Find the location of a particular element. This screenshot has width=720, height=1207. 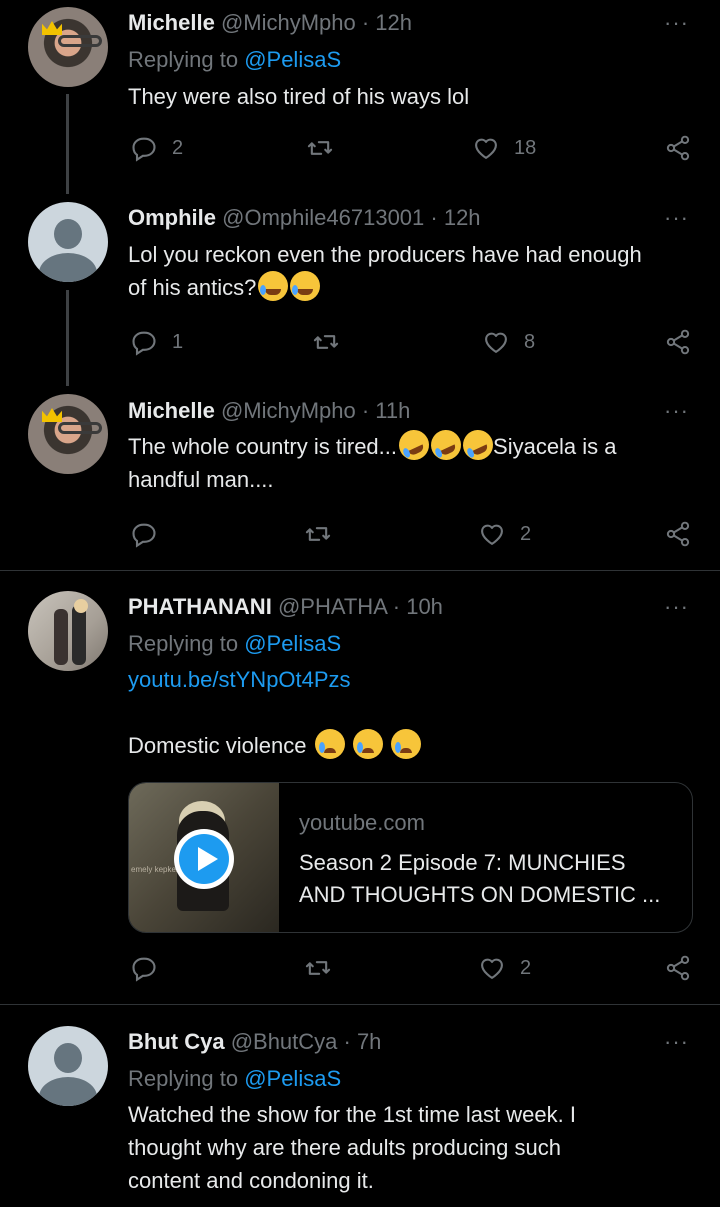

like-button: 18 is located at coordinates (504, 148).